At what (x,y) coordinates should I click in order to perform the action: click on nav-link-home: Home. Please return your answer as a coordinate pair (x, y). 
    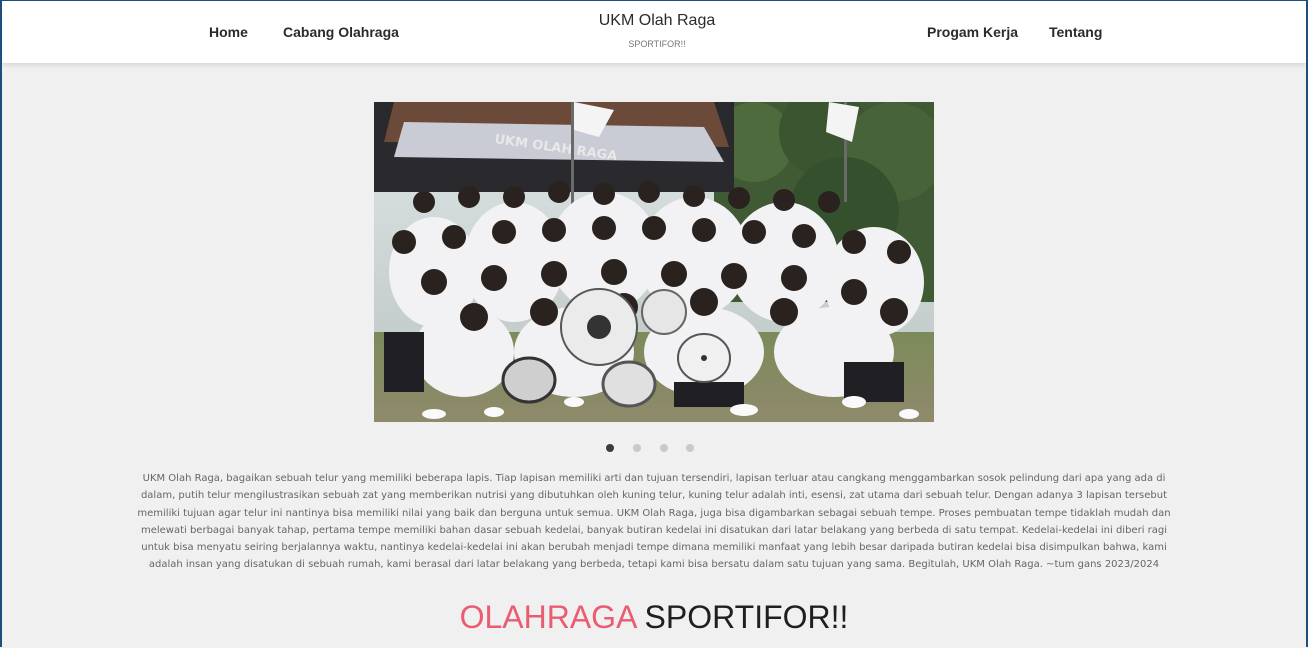
    Looking at the image, I should click on (228, 32).